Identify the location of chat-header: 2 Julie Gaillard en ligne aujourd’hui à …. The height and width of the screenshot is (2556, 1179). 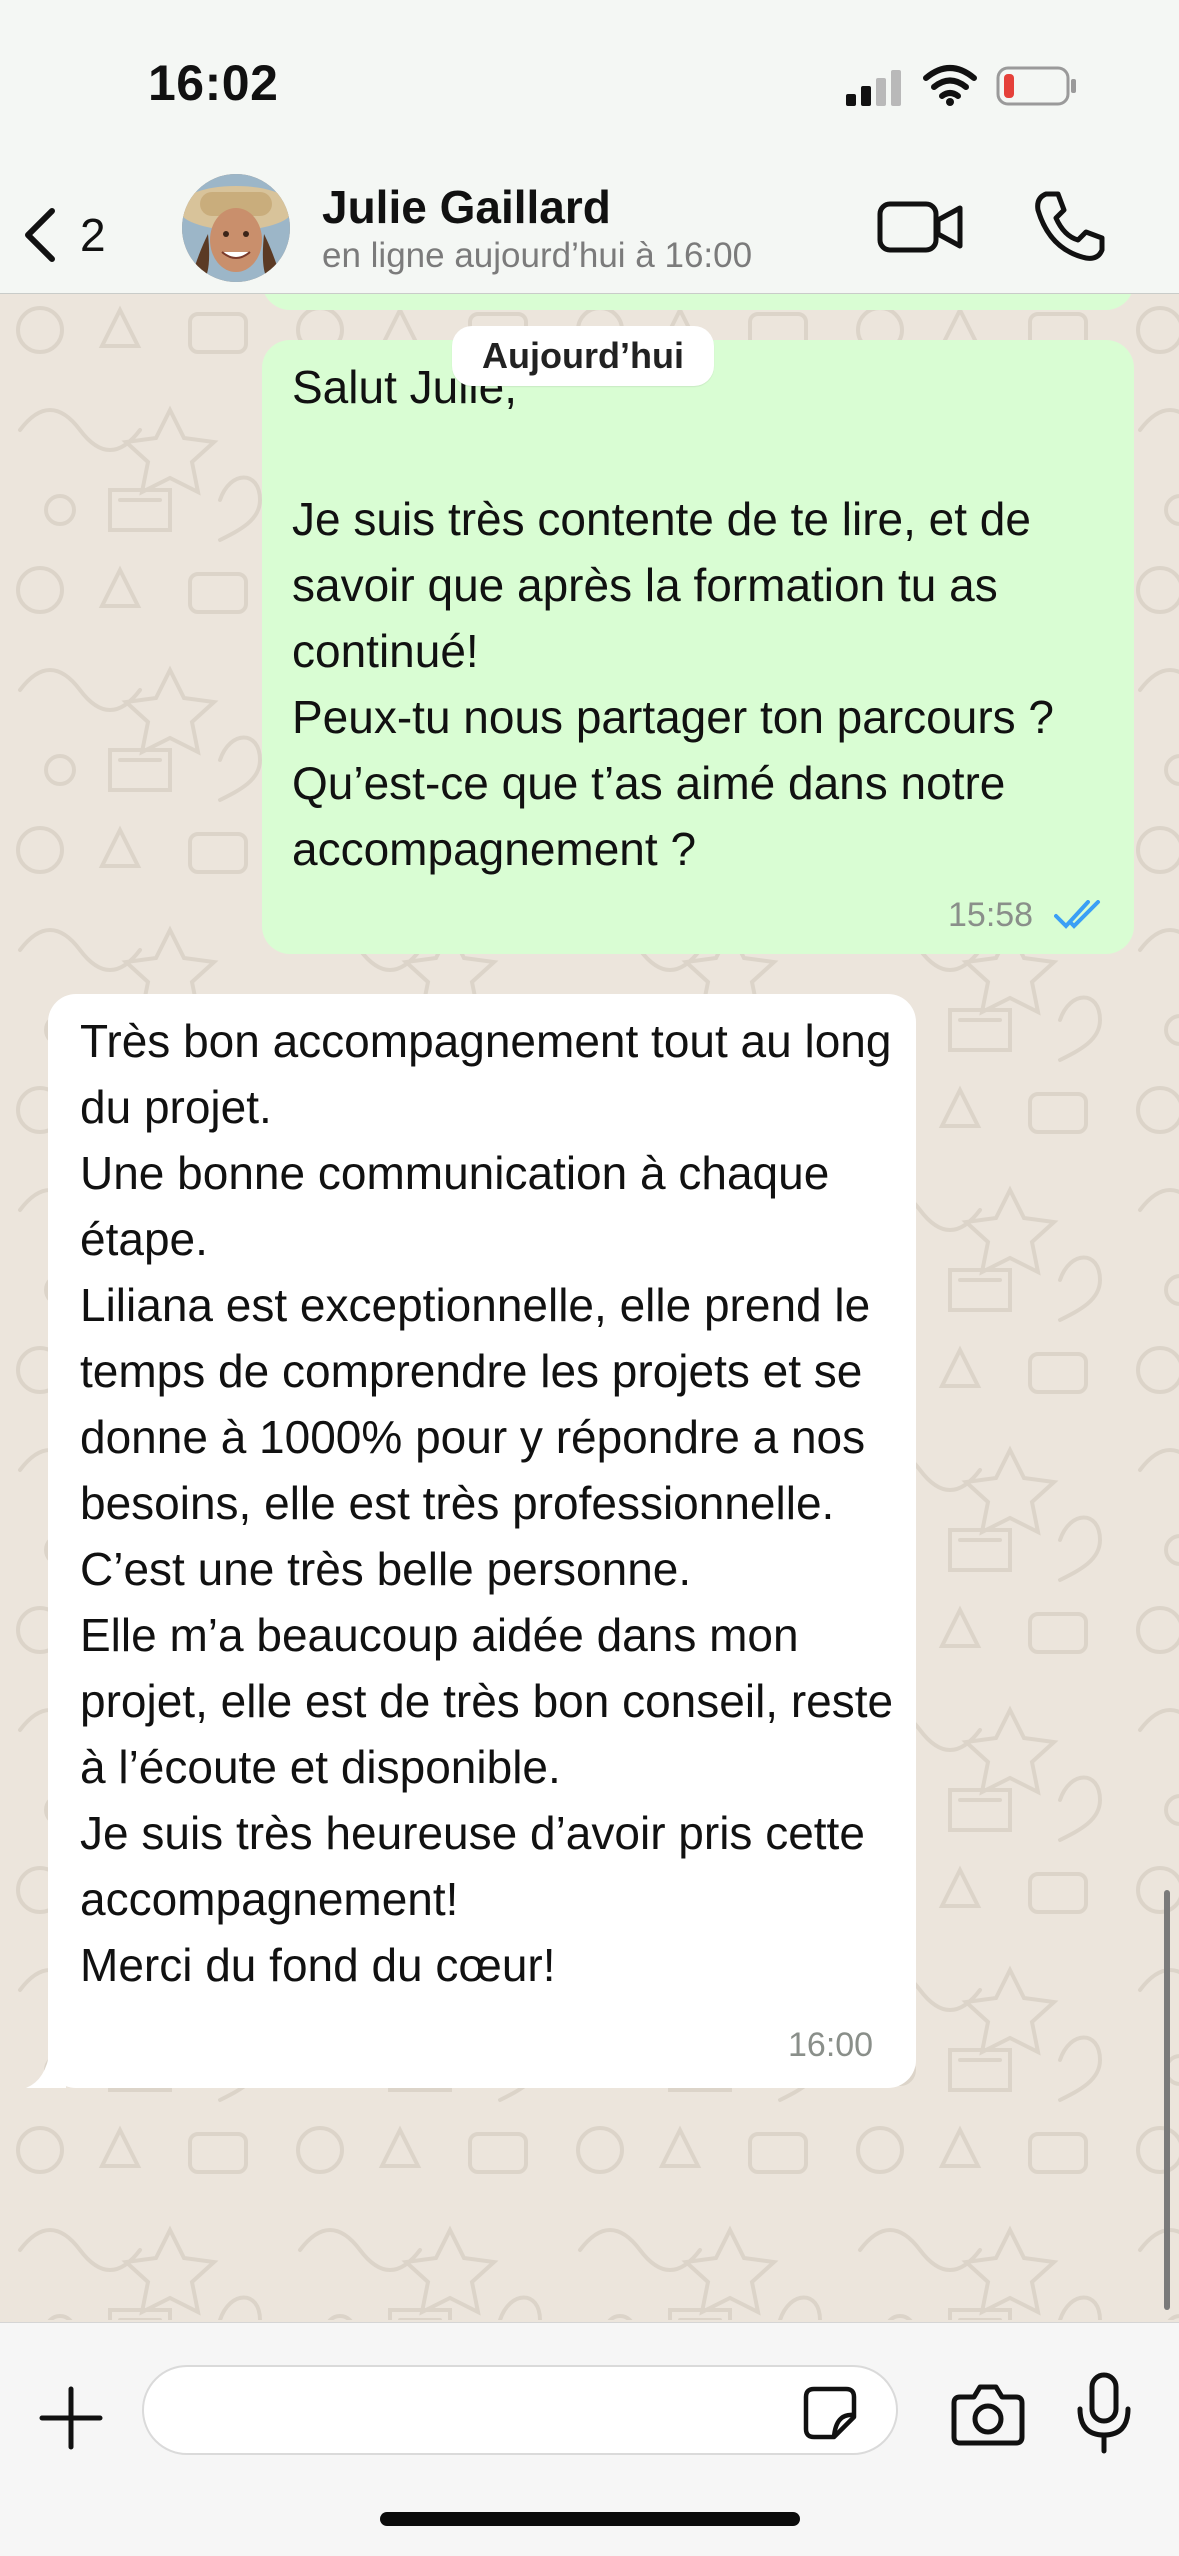
(589, 232).